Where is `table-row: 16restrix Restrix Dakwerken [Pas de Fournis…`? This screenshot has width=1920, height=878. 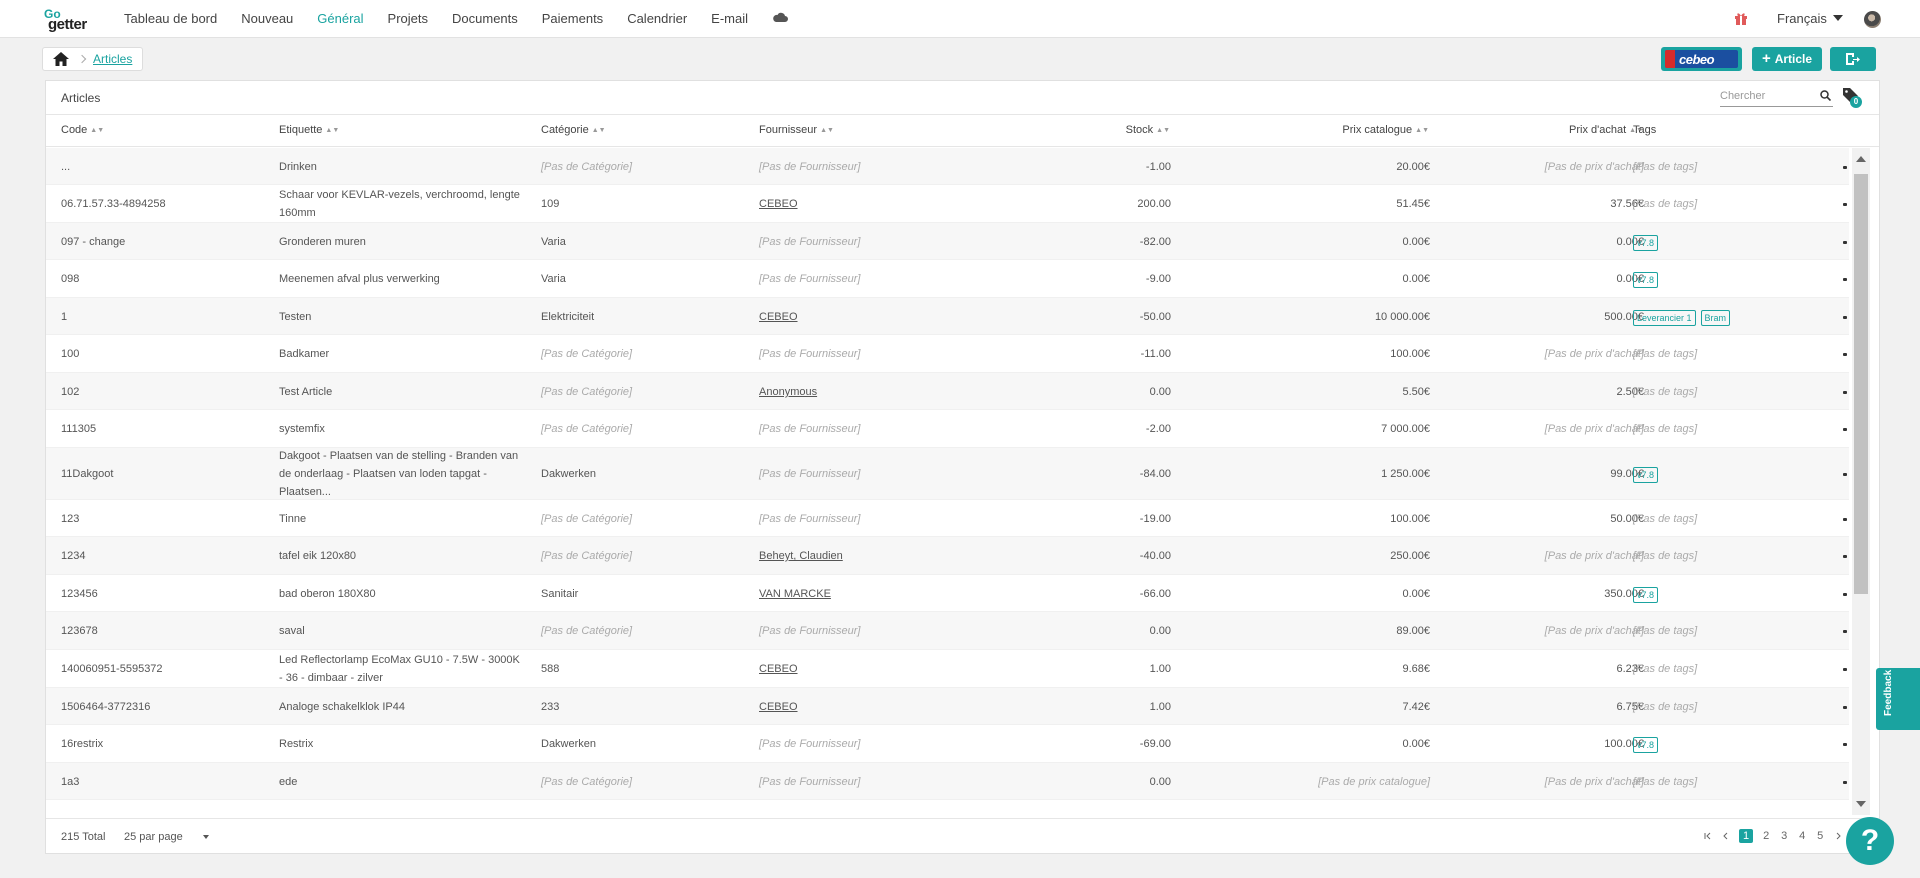
table-row: 16restrix Restrix Dakwerken [Pas de Fournis… is located at coordinates (947, 744).